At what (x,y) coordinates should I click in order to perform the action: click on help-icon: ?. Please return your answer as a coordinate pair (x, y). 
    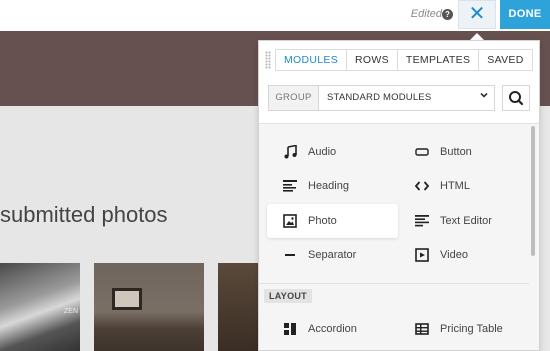
    Looking at the image, I should click on (447, 14).